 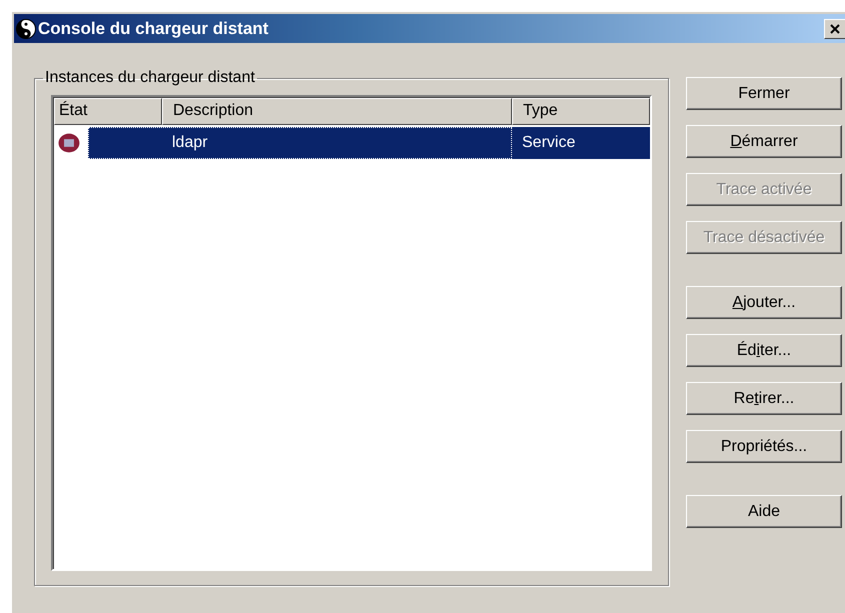 I want to click on column-header: Description, so click(x=337, y=111).